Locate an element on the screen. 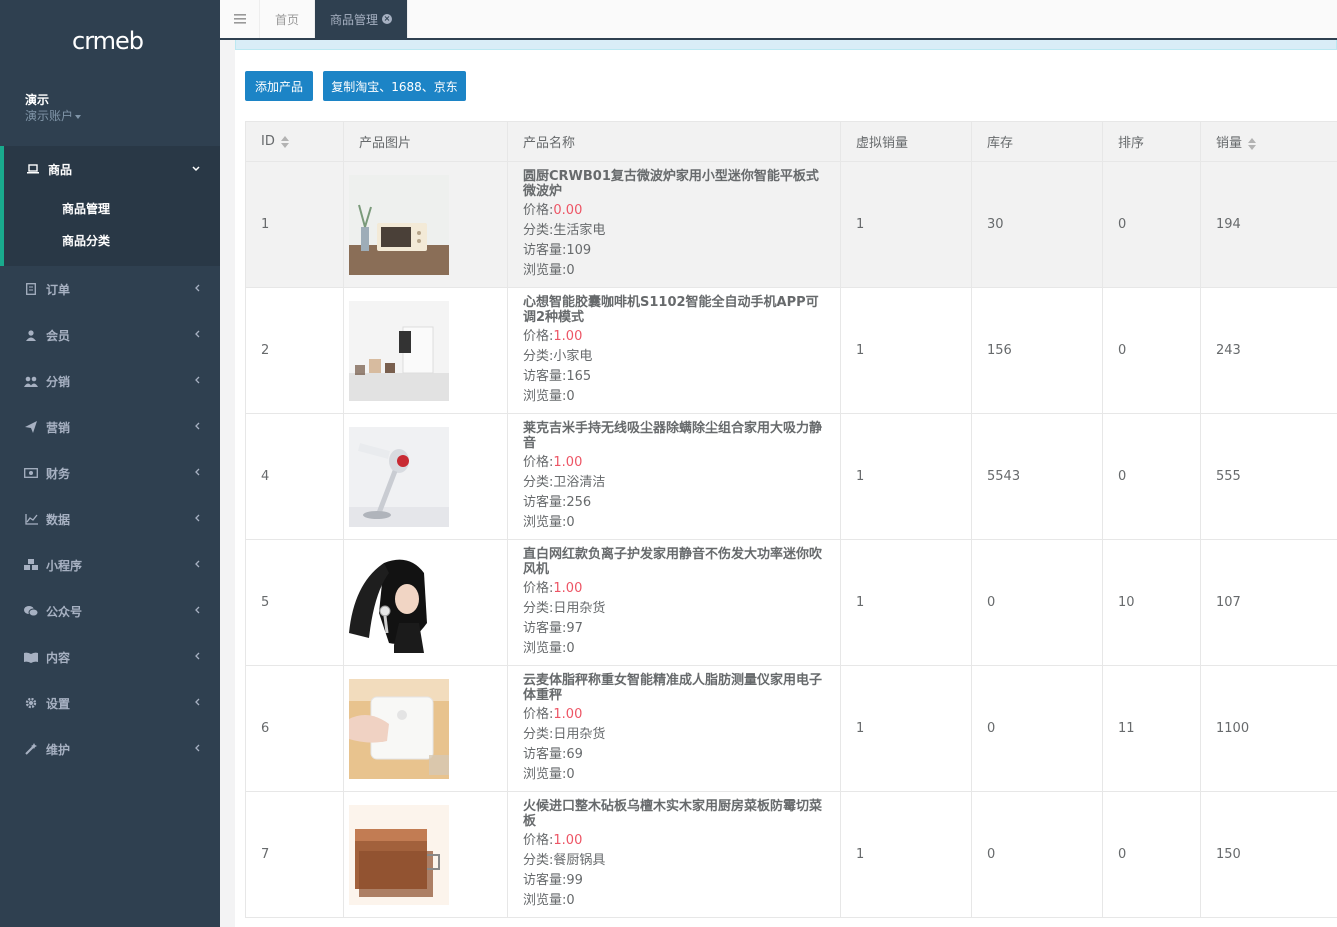 Image resolution: width=1337 pixels, height=927 pixels. cell-id: 4 is located at coordinates (294, 476).